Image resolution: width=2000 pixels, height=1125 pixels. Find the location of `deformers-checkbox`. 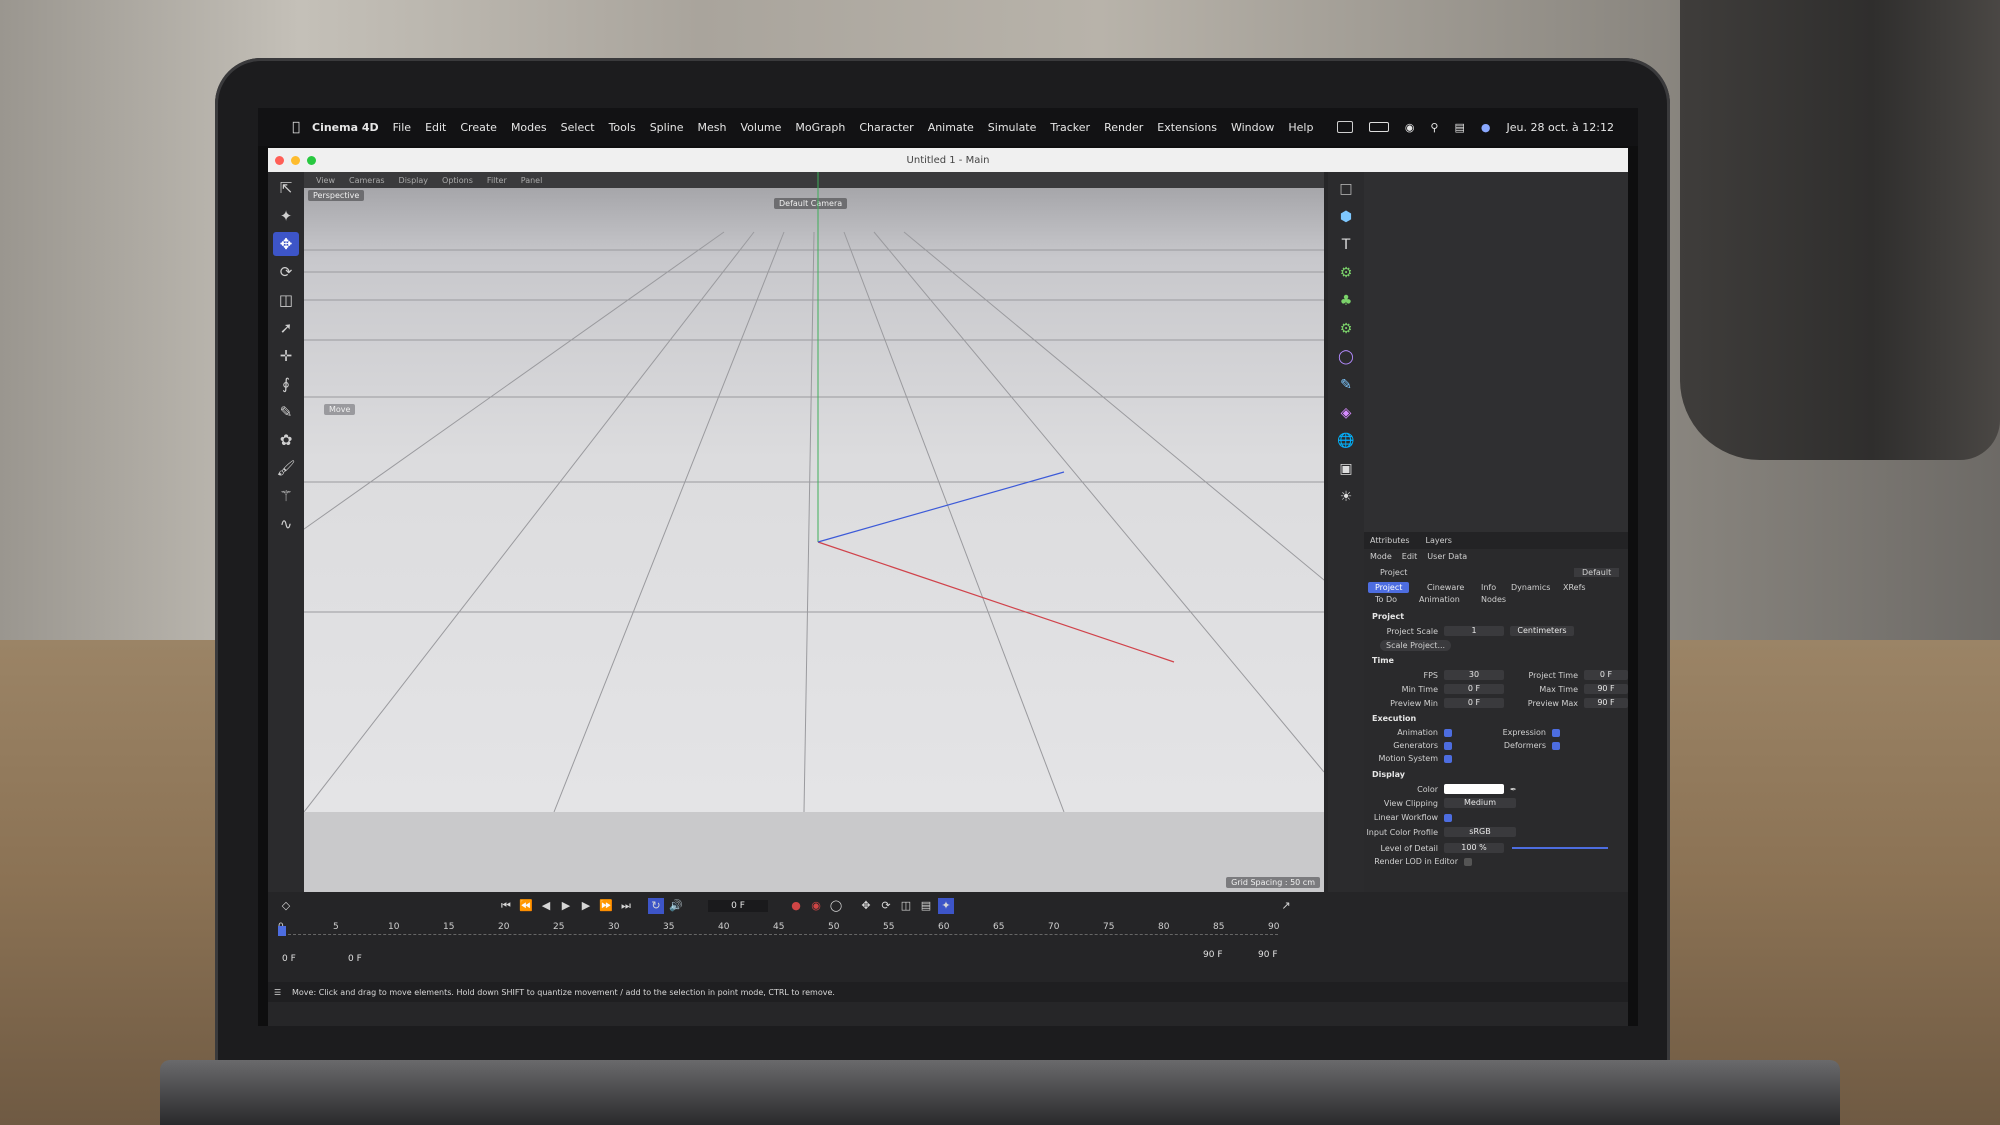

deformers-checkbox is located at coordinates (1556, 745).